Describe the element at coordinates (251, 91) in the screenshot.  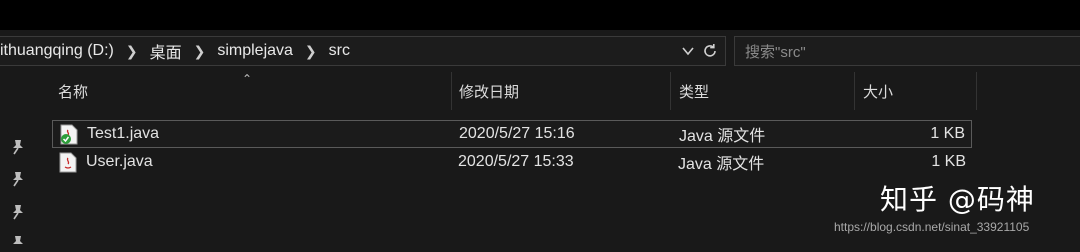
I see `column-header-name: 名称` at that location.